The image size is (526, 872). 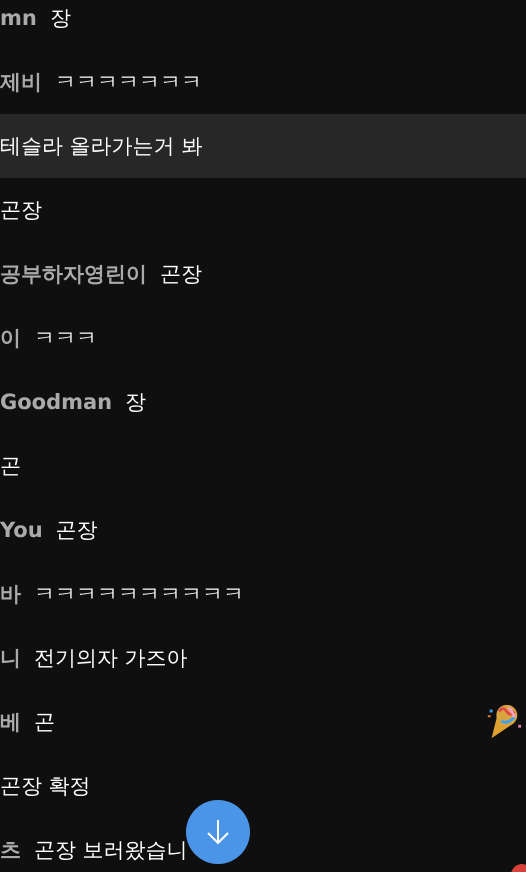 What do you see at coordinates (18, 18) in the screenshot?
I see `author-name: mn` at bounding box center [18, 18].